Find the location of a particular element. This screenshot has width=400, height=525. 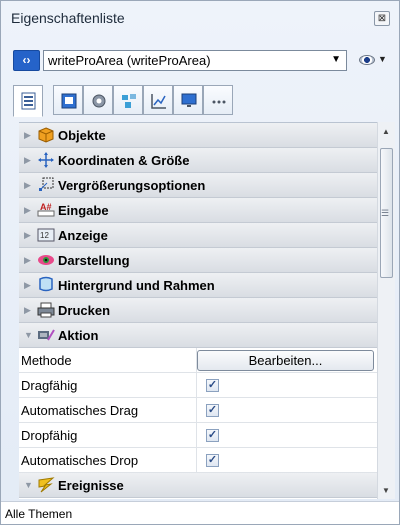

tab-more is located at coordinates (218, 100).